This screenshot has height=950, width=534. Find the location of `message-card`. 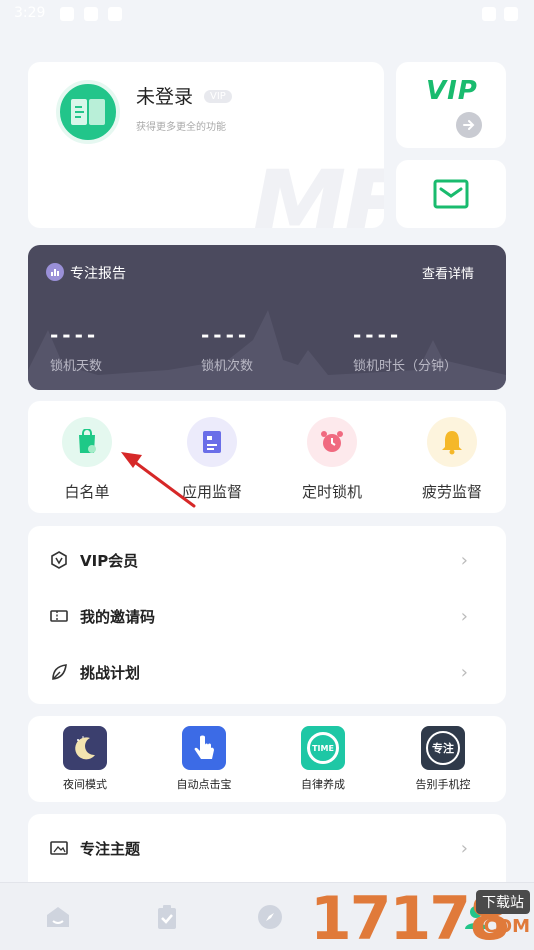

message-card is located at coordinates (451, 194).